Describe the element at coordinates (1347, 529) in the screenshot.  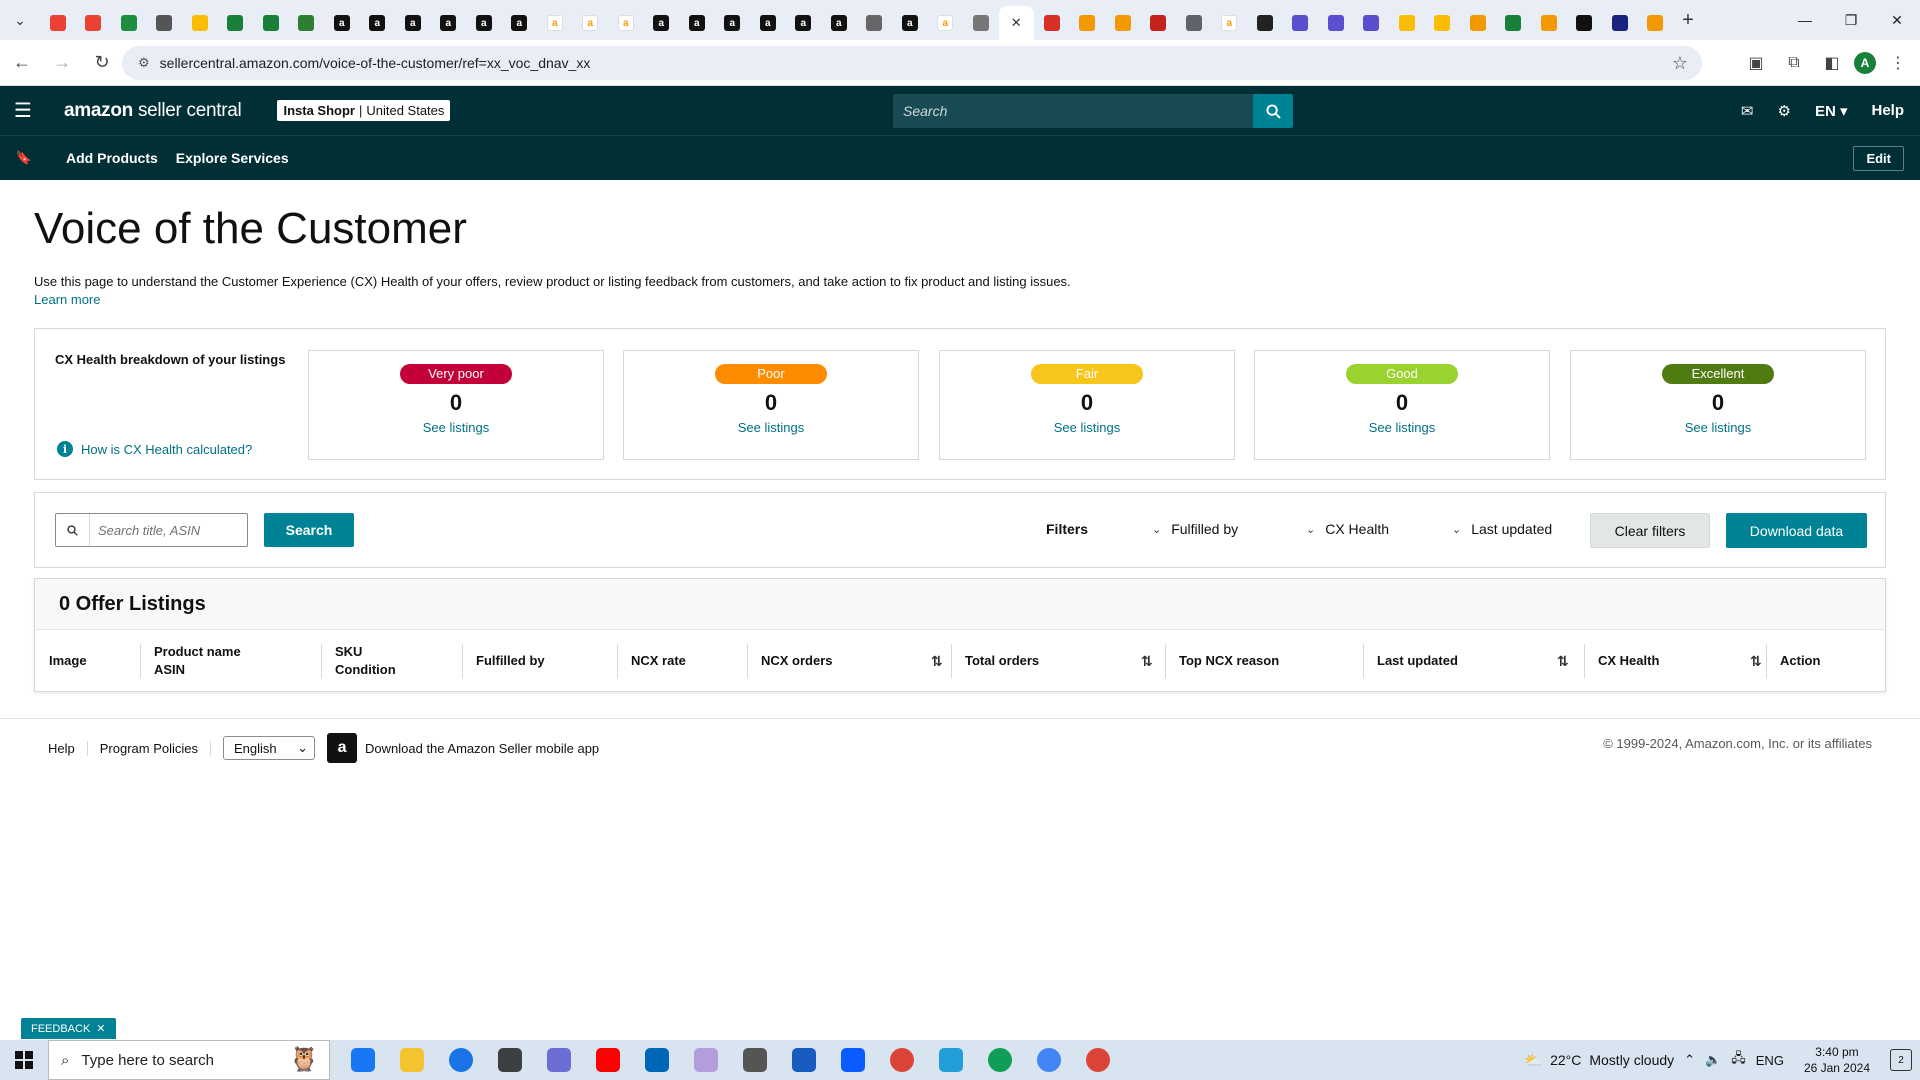
I see `cx-health-dropdown: ⌄ CX Health` at that location.